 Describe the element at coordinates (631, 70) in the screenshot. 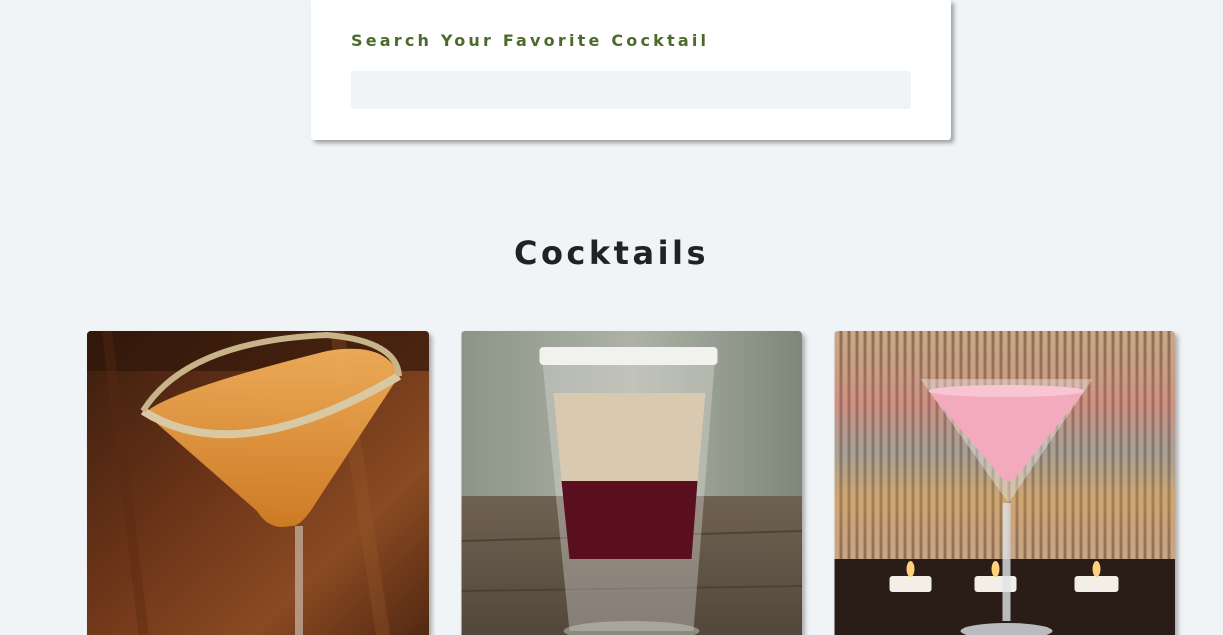

I see `search-card: Search Your Favorite Cocktail` at that location.